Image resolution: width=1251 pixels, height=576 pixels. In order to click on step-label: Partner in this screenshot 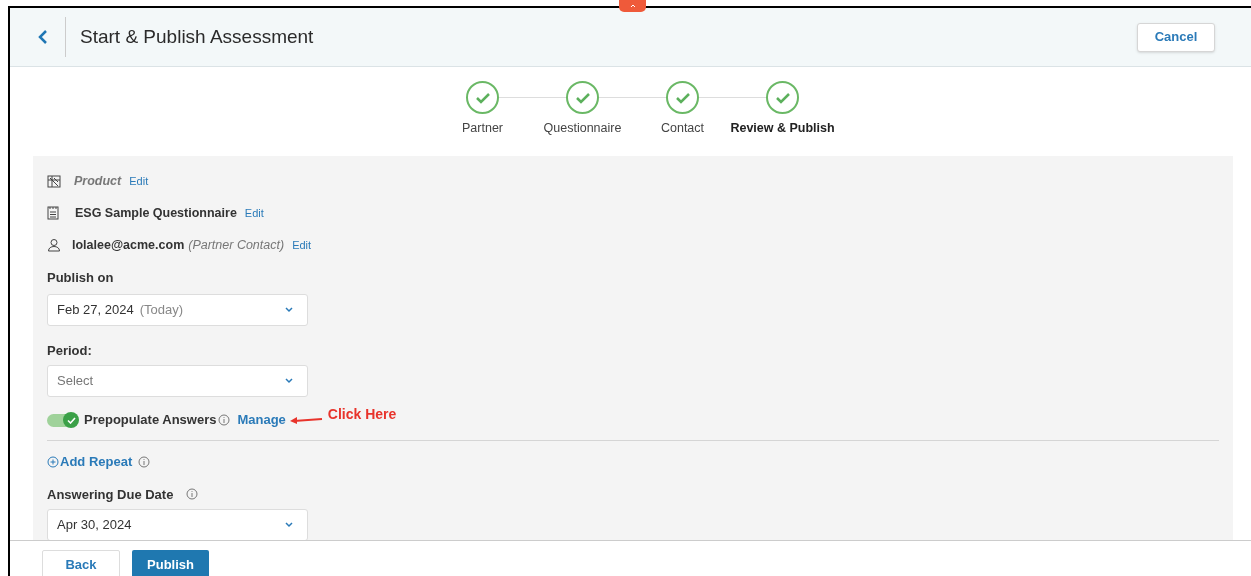, I will do `click(482, 128)`.